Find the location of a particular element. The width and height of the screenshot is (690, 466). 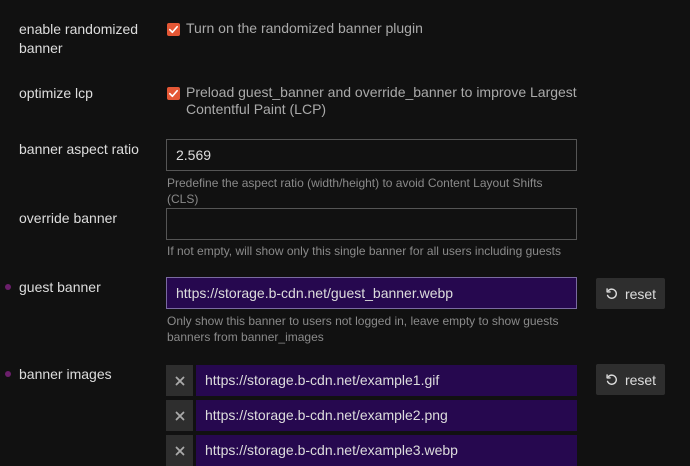

banner-images-reset-button: reset is located at coordinates (630, 379).